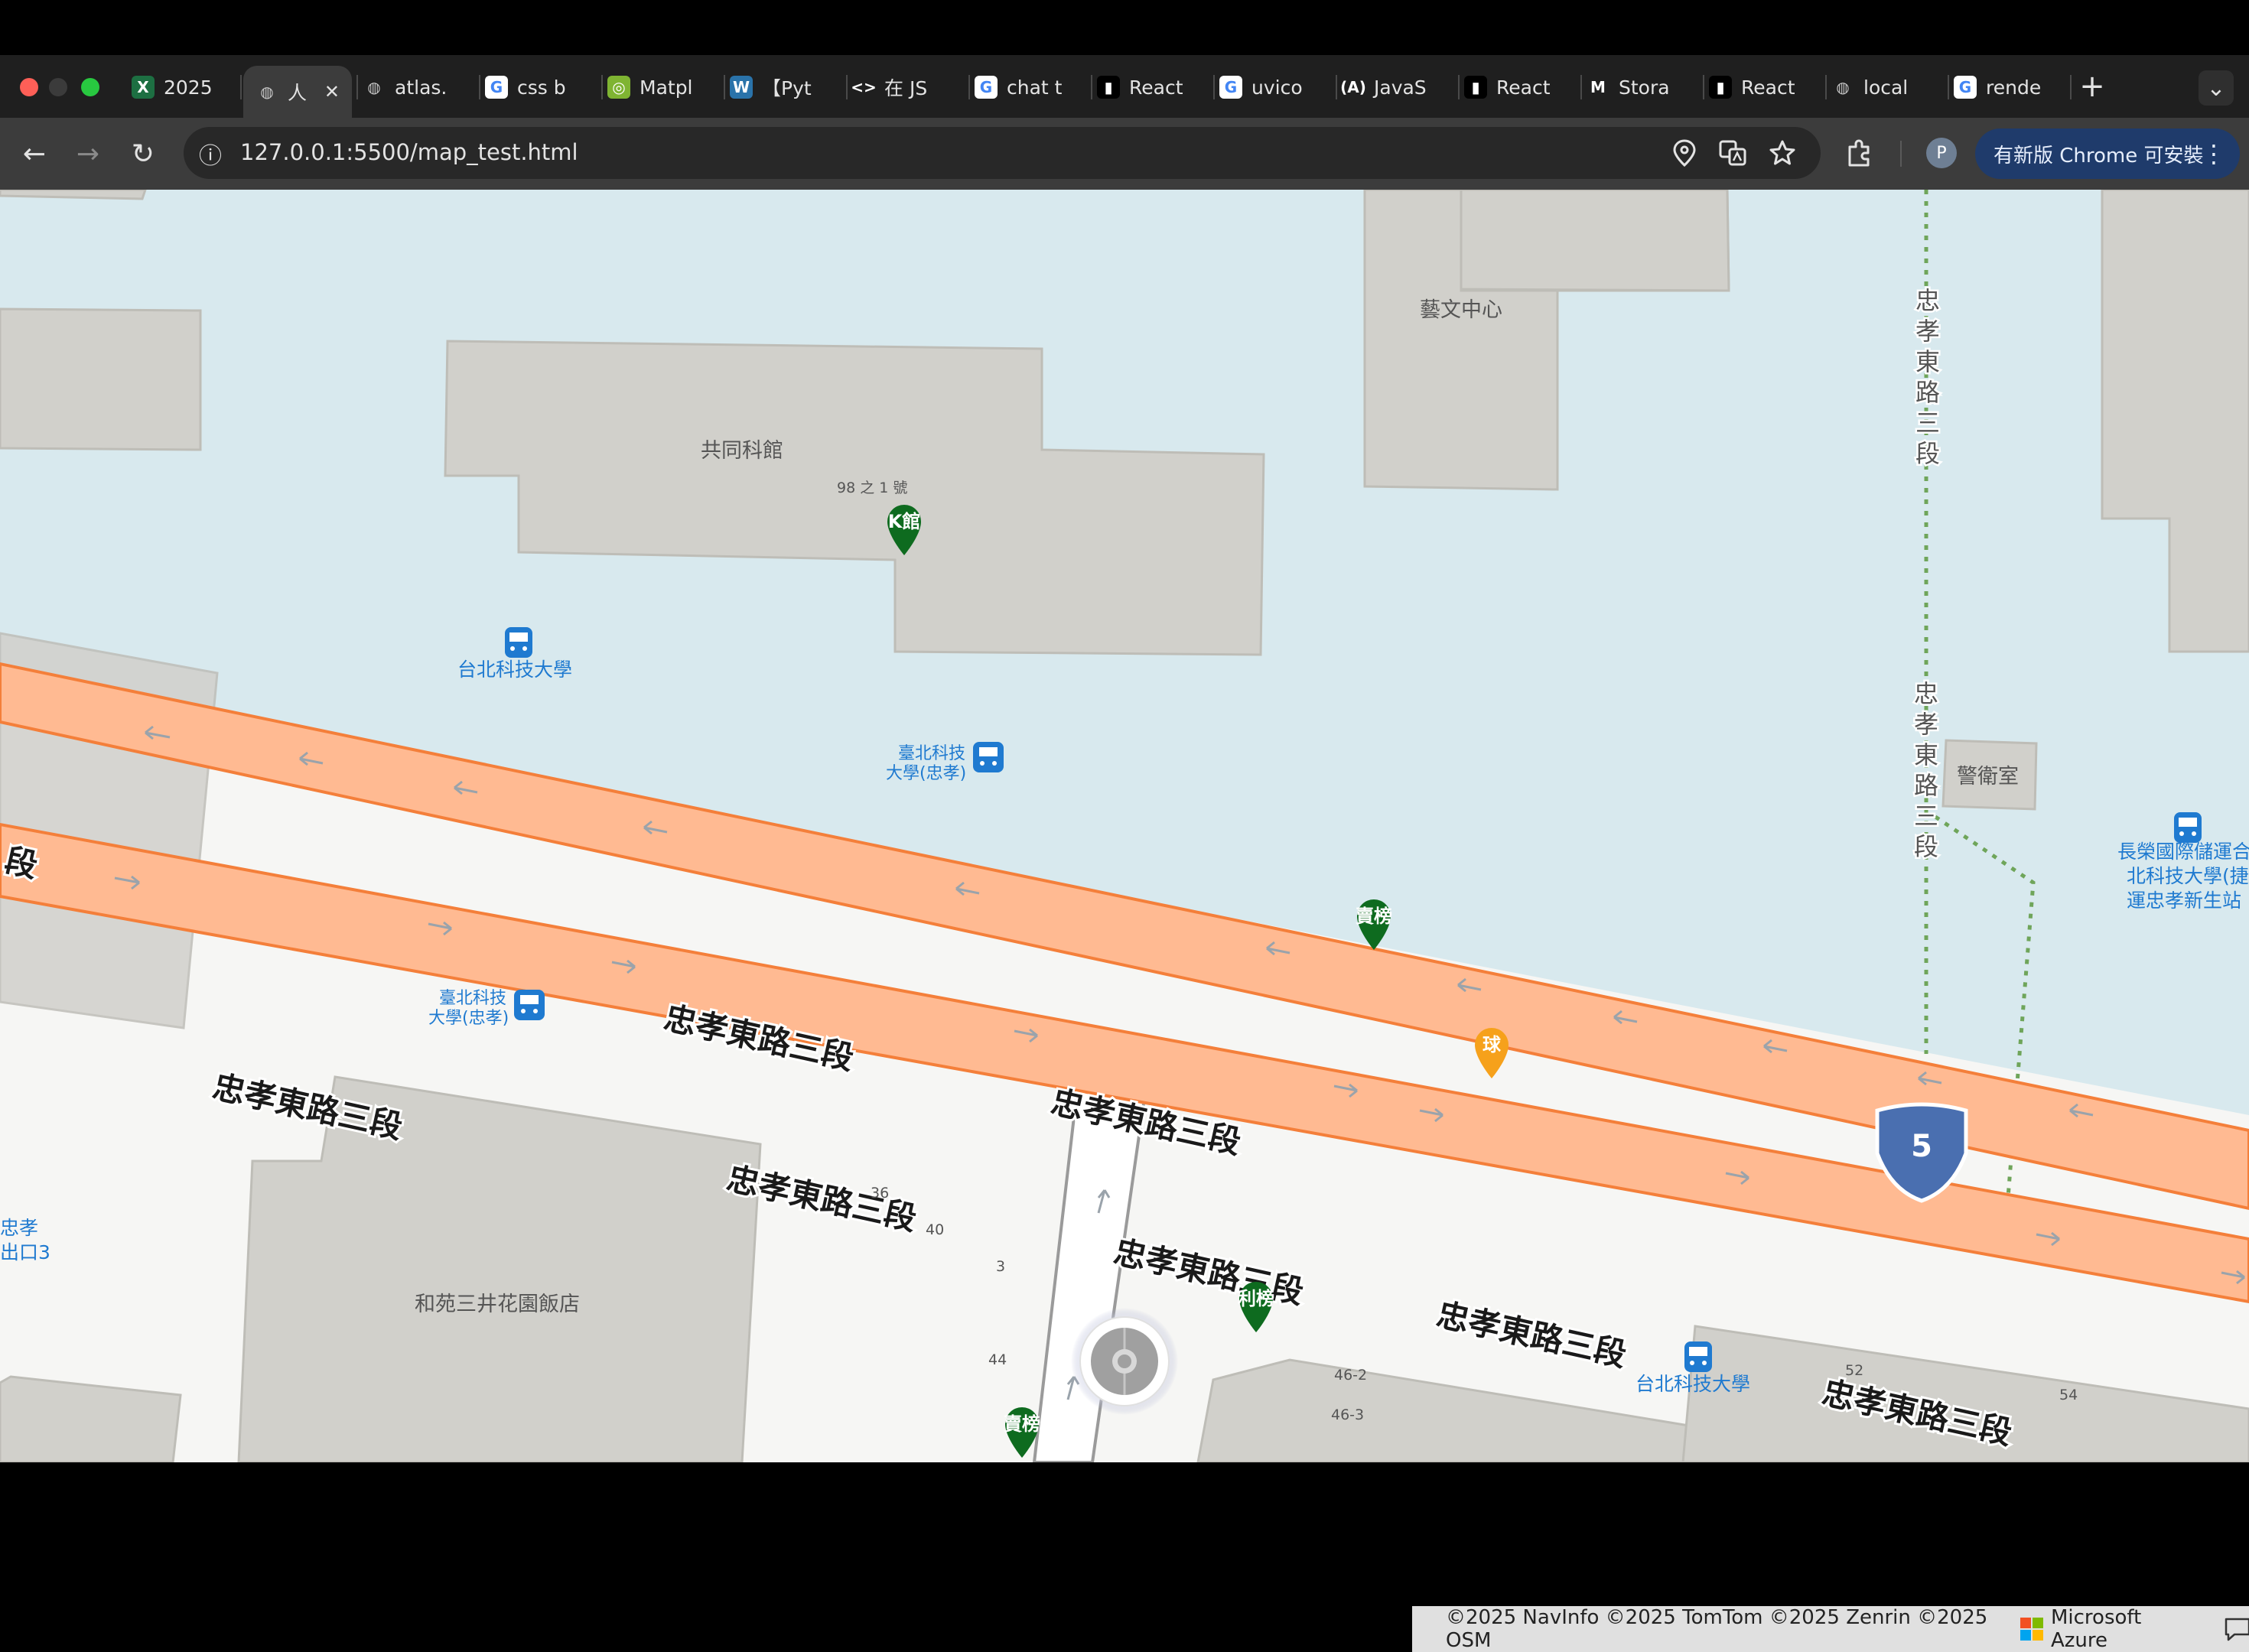  I want to click on address-number: 36, so click(880, 1193).